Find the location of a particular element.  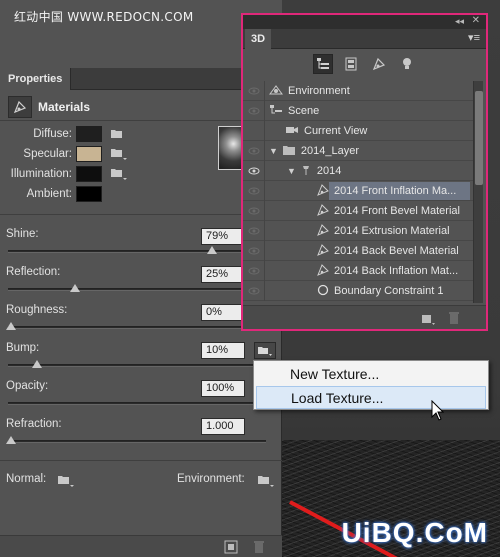

tree-item-label: 2014 is located at coordinates (329, 171).